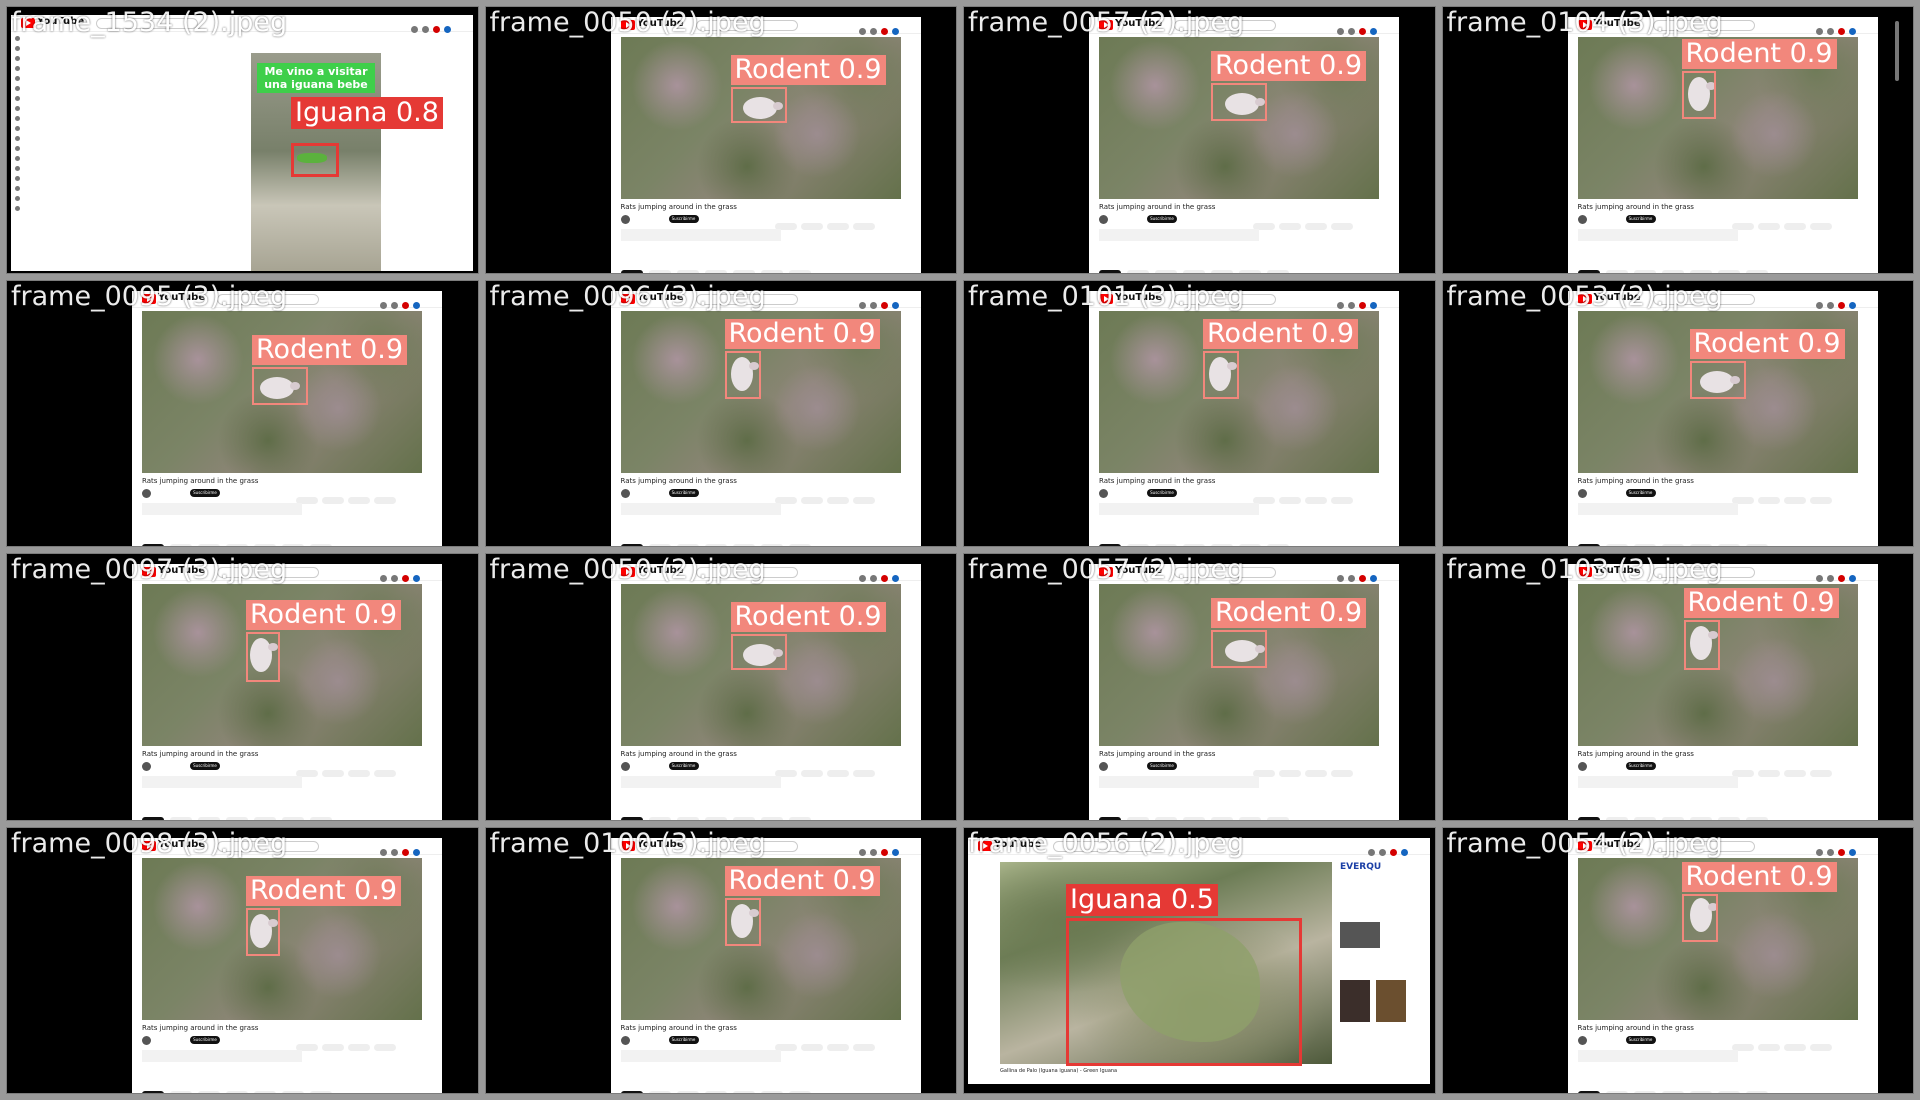 This screenshot has width=1920, height=1100. I want to click on rec-thumbnail, so click(1355, 1000).